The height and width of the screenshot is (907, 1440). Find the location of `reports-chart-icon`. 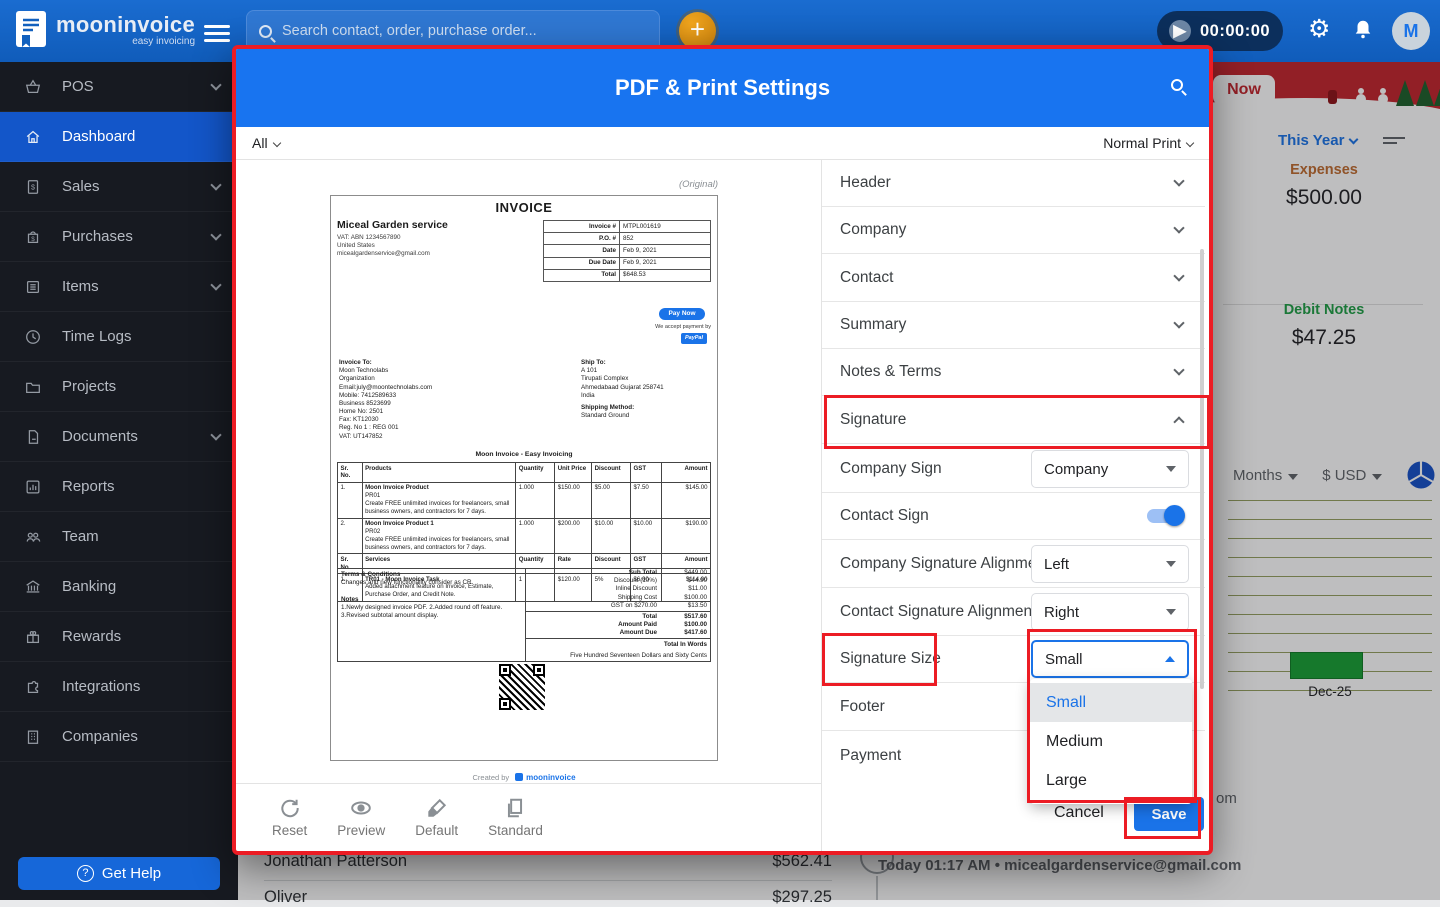

reports-chart-icon is located at coordinates (33, 487).